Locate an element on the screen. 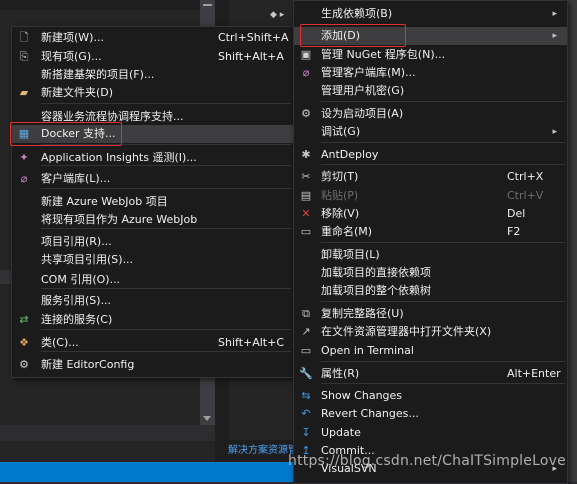  menu-item-label: 在文件资源管理器中打开文件夹(X) is located at coordinates (406, 331).